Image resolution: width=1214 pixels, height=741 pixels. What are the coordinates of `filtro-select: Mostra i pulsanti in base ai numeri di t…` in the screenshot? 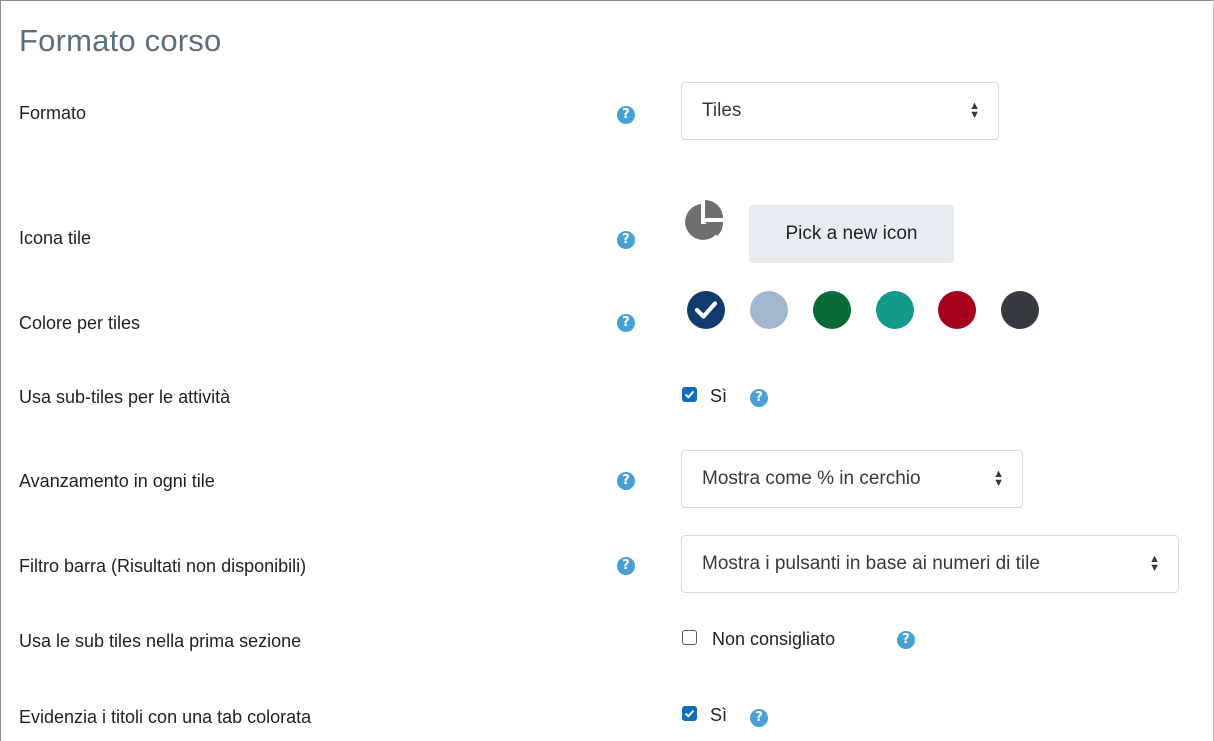 It's located at (930, 564).